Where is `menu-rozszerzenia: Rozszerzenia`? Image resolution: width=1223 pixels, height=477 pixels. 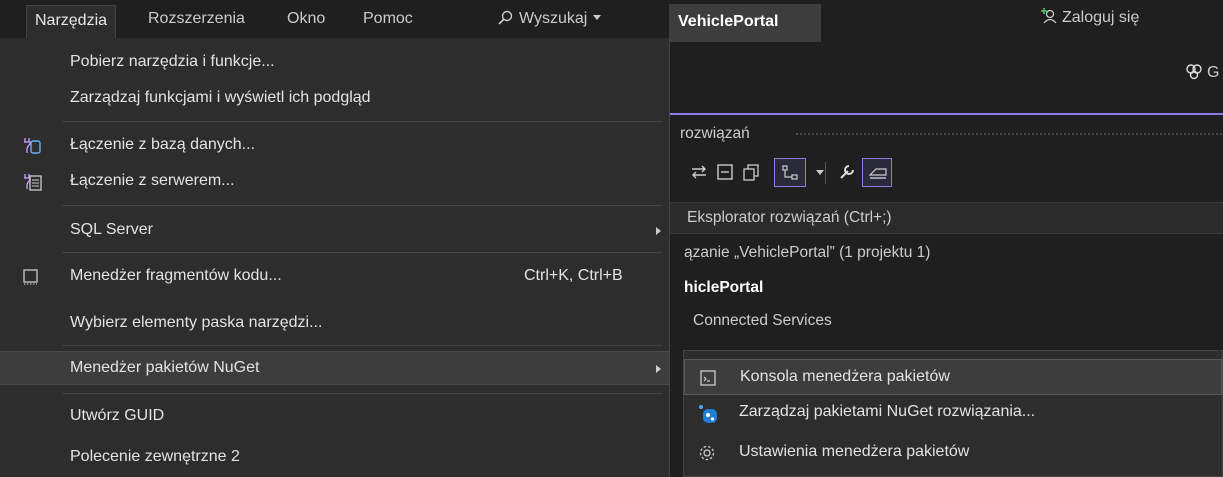 menu-rozszerzenia: Rozszerzenia is located at coordinates (196, 19).